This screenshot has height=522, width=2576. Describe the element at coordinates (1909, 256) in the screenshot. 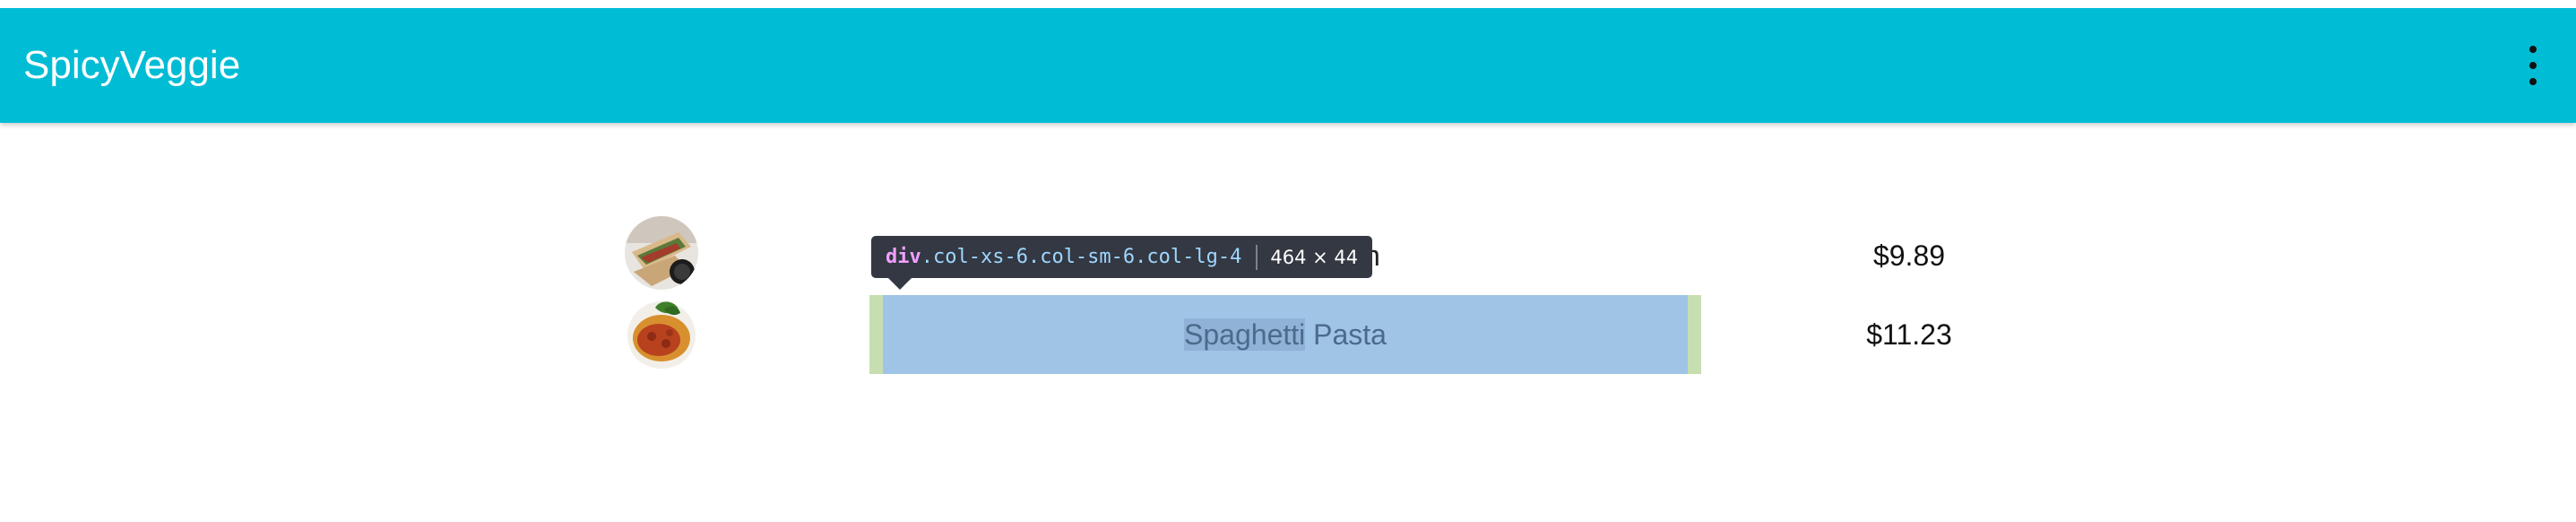

I see `item-price: $9.89` at that location.